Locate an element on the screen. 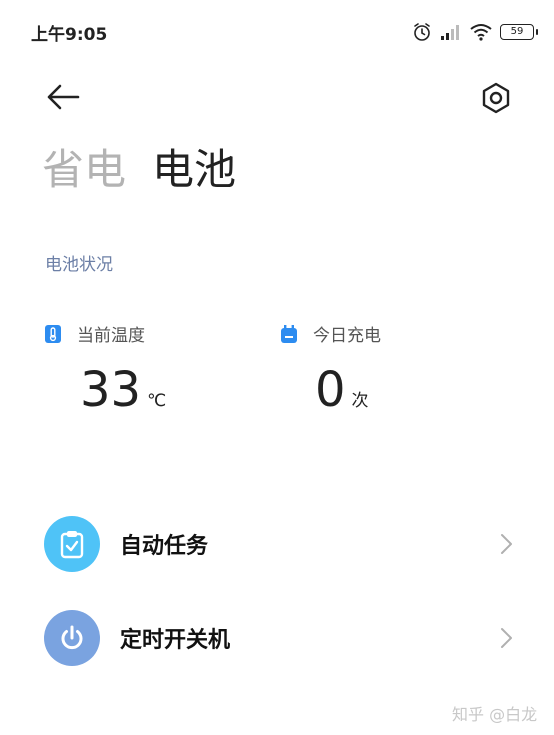 The height and width of the screenshot is (735, 554). auto-tasks-icon-circle is located at coordinates (72, 544).